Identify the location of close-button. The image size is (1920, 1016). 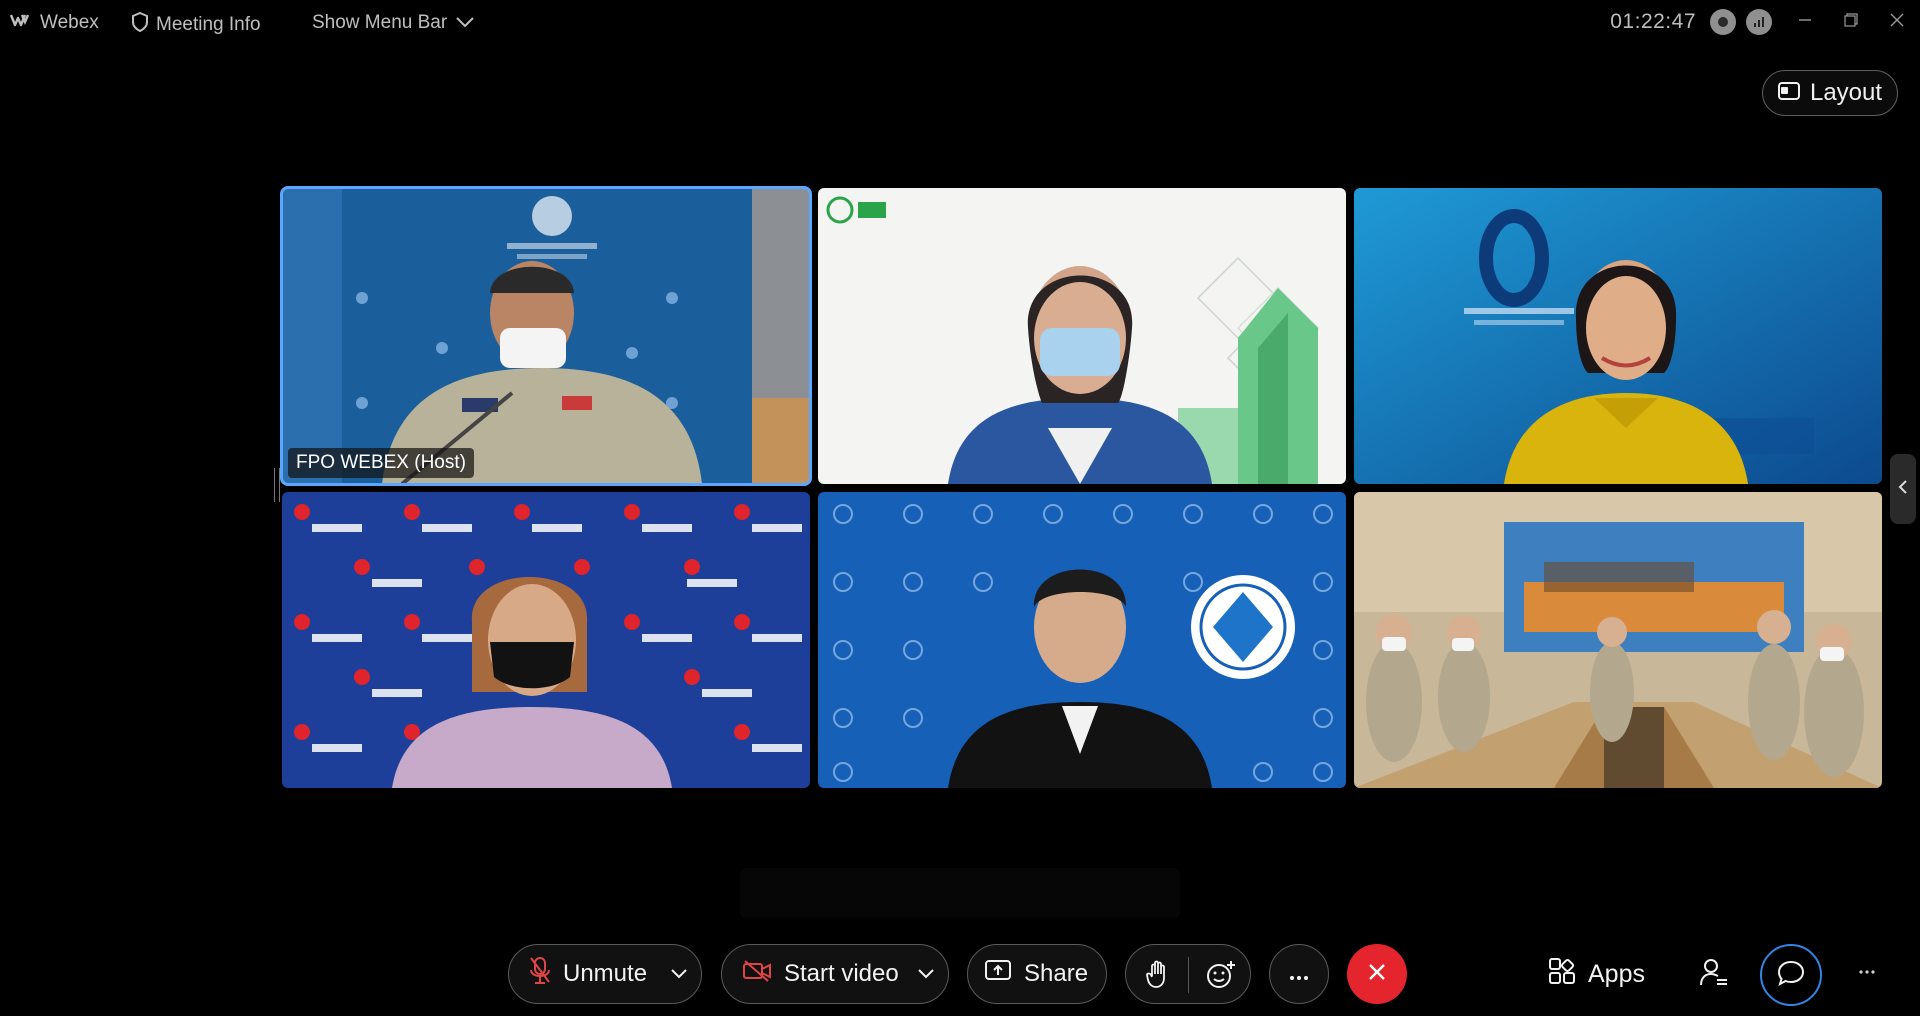
(1897, 22).